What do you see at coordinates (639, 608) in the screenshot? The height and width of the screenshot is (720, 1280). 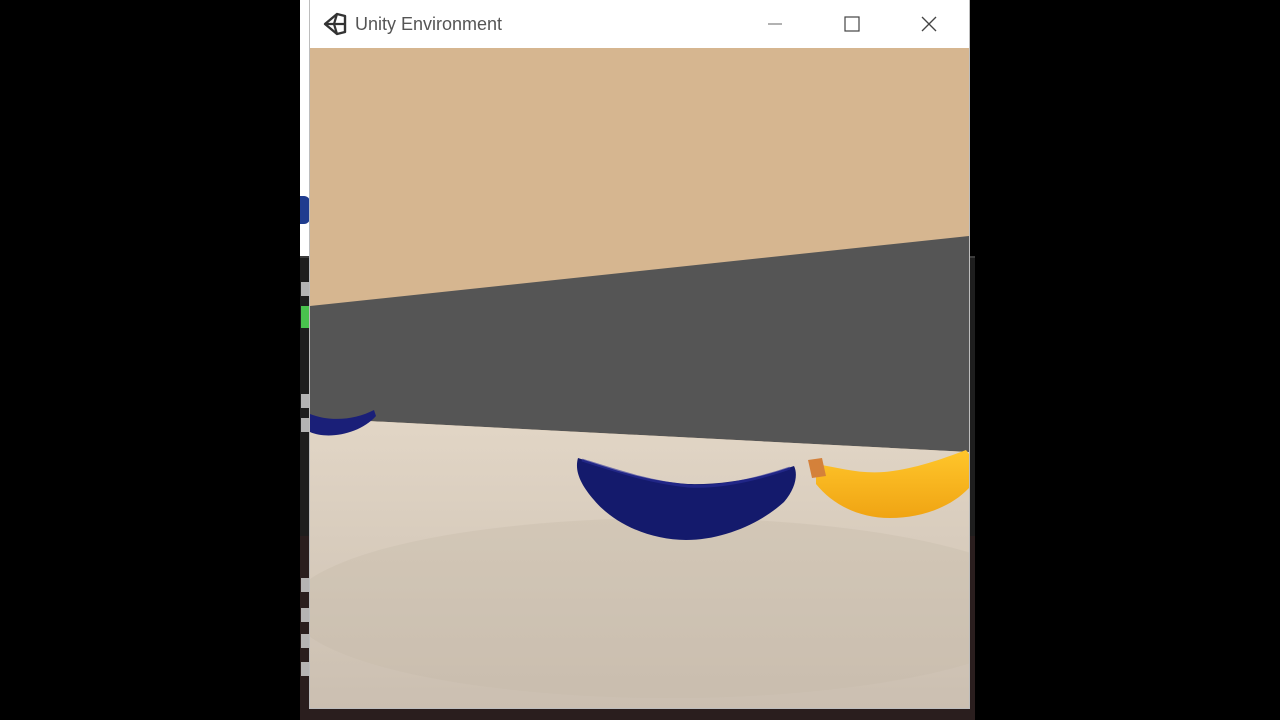 I see `floor-shade` at bounding box center [639, 608].